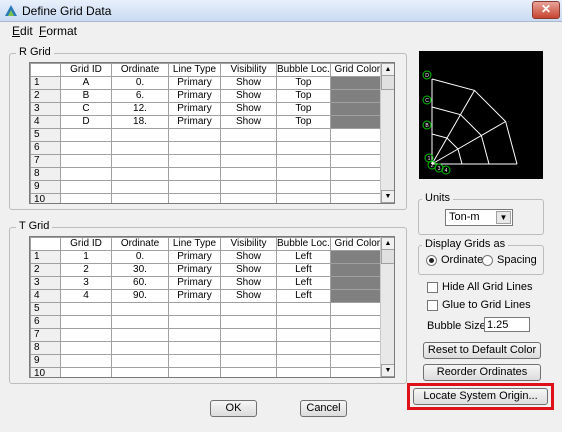 This screenshot has height=432, width=562. I want to click on ordinates-radio, so click(431, 260).